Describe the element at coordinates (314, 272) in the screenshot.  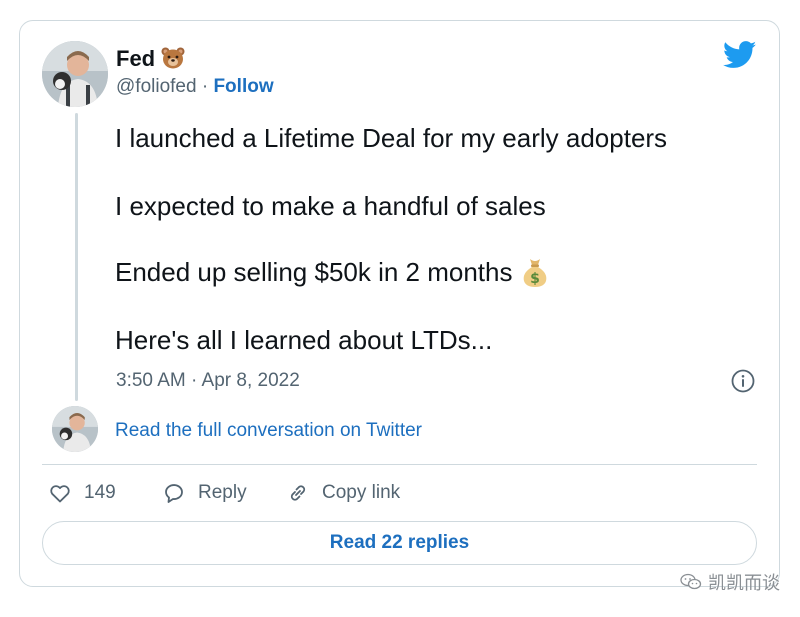
I see `tweet-text-line-3-text: Ended up selling $50k in 2 months` at that location.